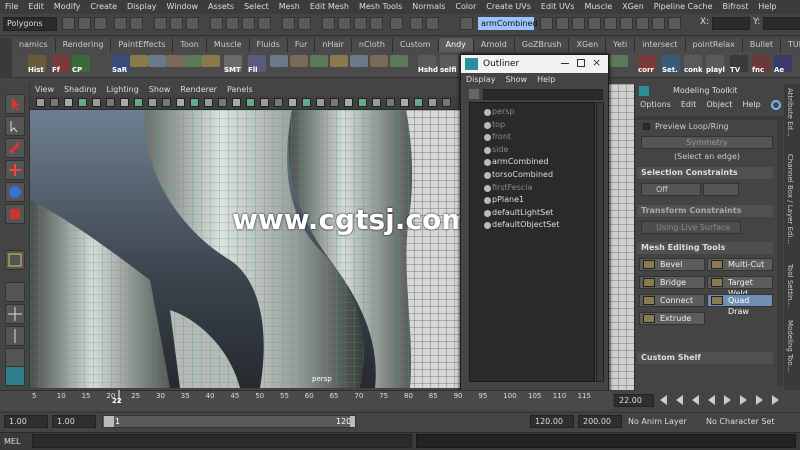 The height and width of the screenshot is (450, 800). Describe the element at coordinates (268, 45) in the screenshot. I see `shelf-tab-fluids: Fluids` at that location.